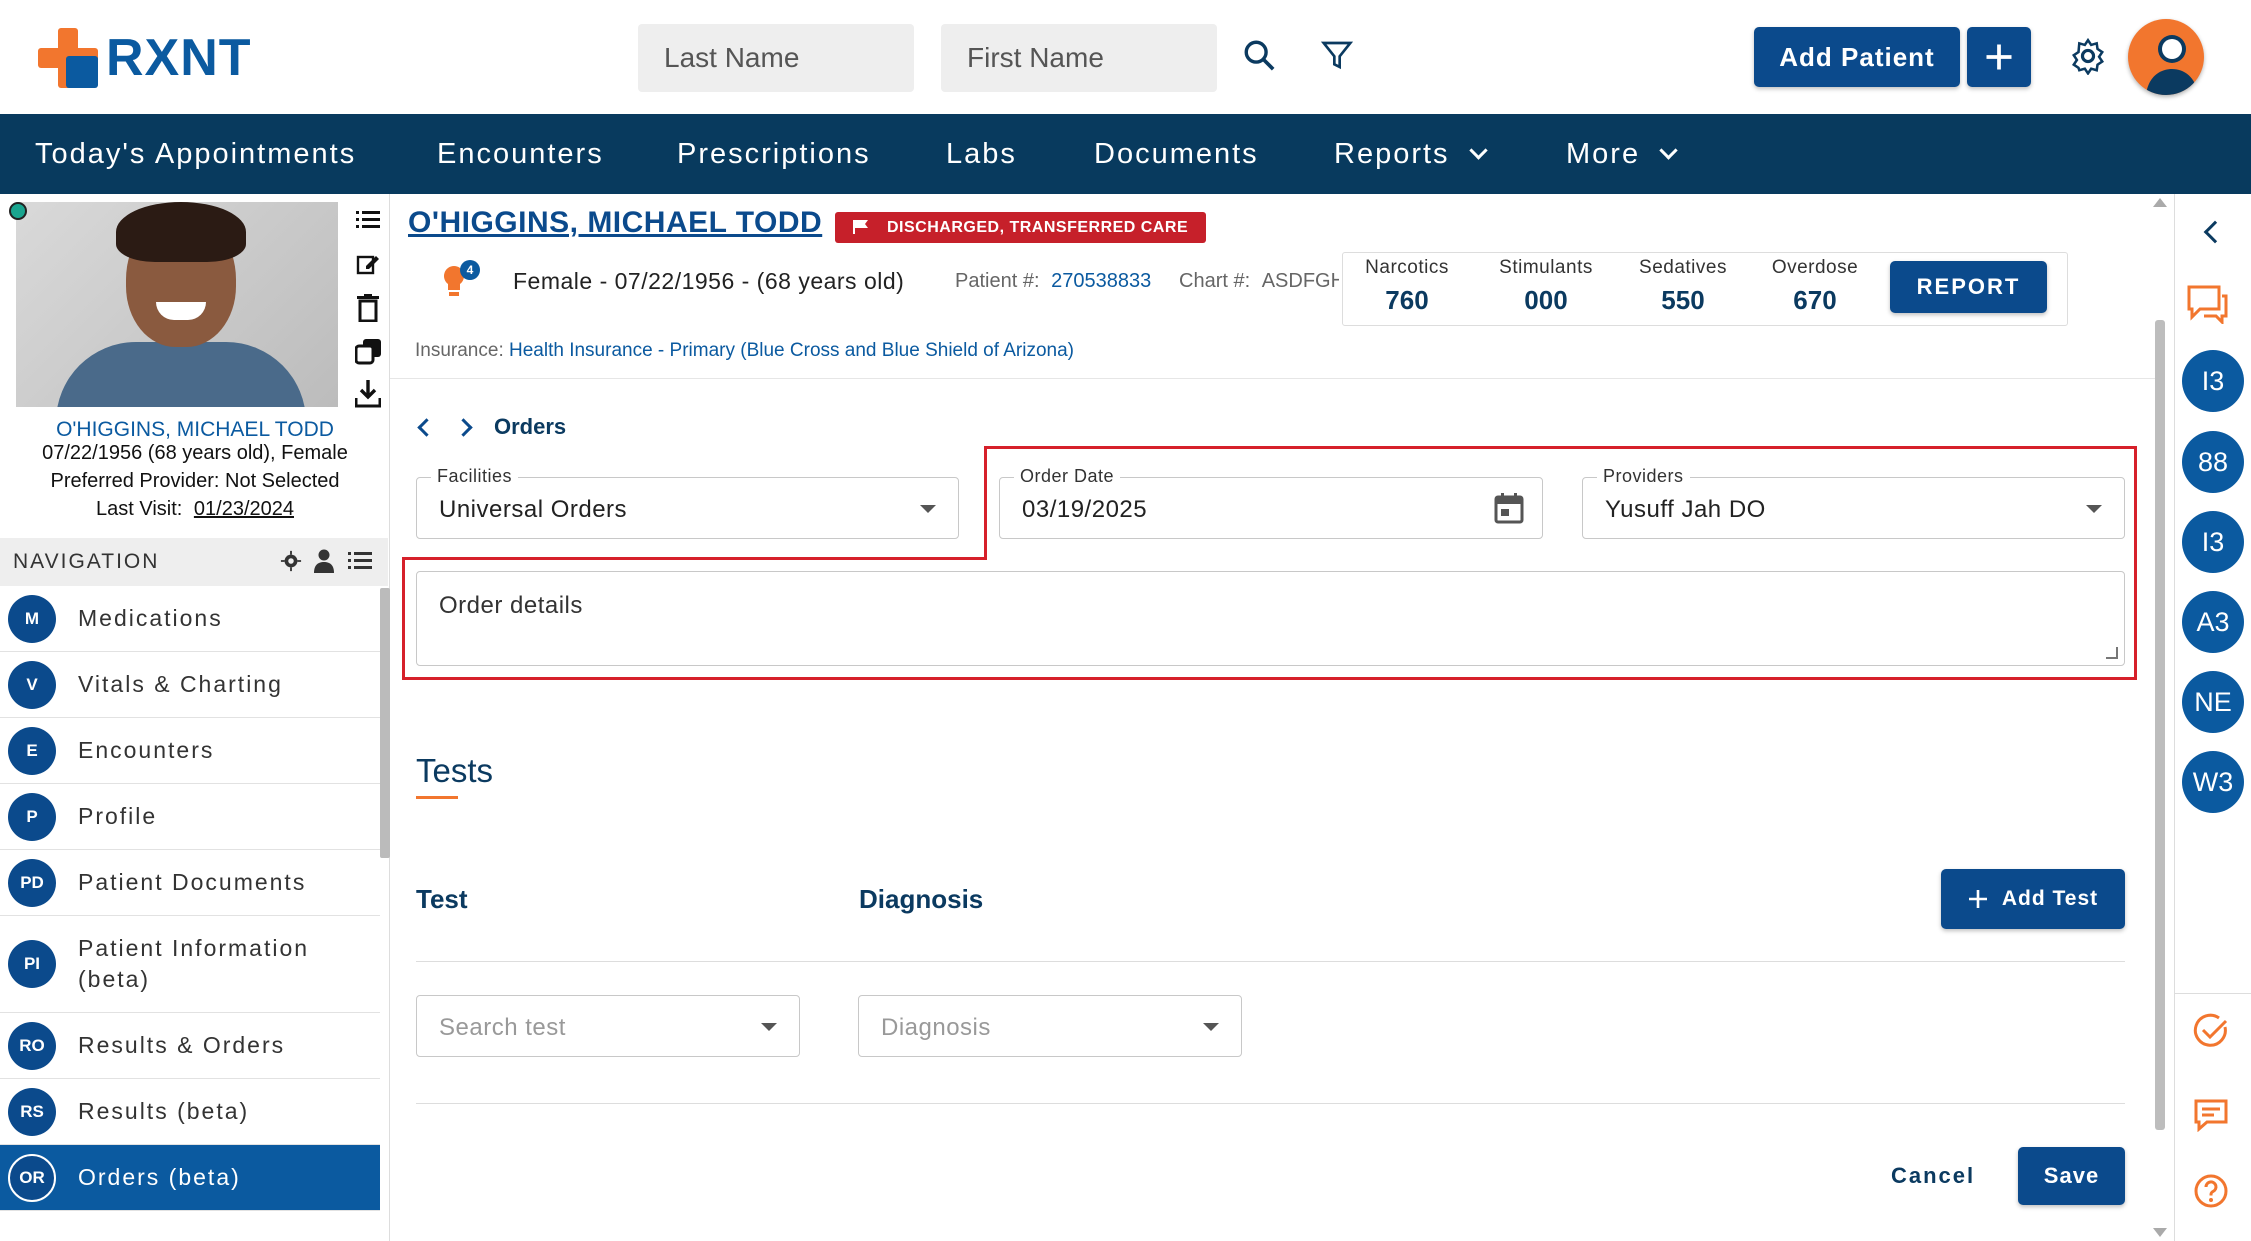  What do you see at coordinates (2112, 653) in the screenshot?
I see `resize-handle-icon` at bounding box center [2112, 653].